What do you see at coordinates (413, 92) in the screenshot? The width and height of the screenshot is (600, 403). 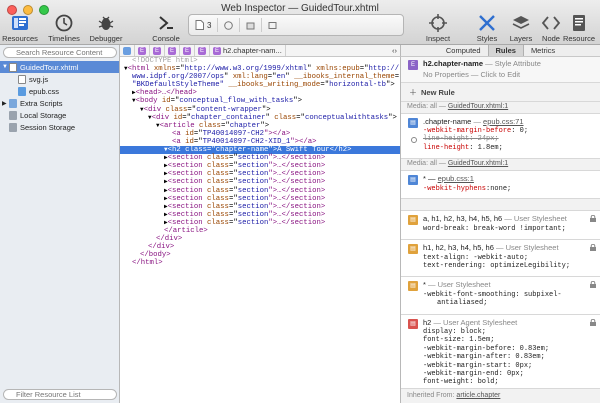 I see `add-icon: ＋` at bounding box center [413, 92].